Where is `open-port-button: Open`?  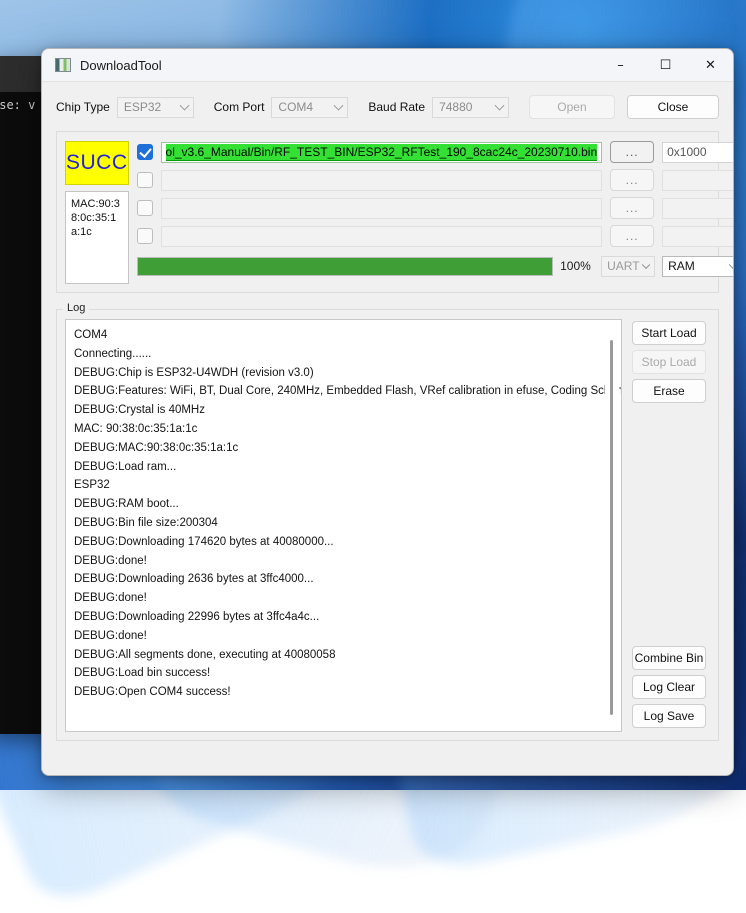 open-port-button: Open is located at coordinates (572, 107).